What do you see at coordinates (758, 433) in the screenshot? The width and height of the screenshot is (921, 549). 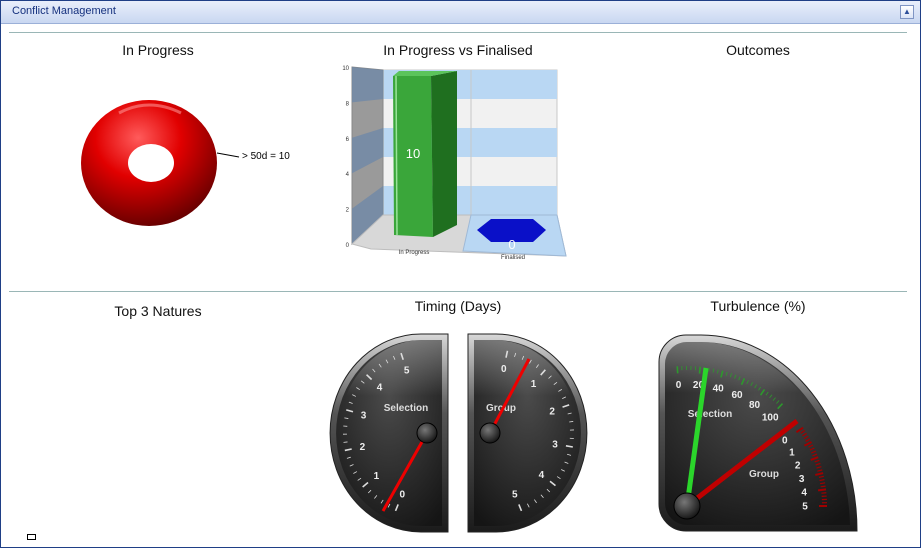 I see `turbulence-gauge: 020406080100012345 Selection Group` at bounding box center [758, 433].